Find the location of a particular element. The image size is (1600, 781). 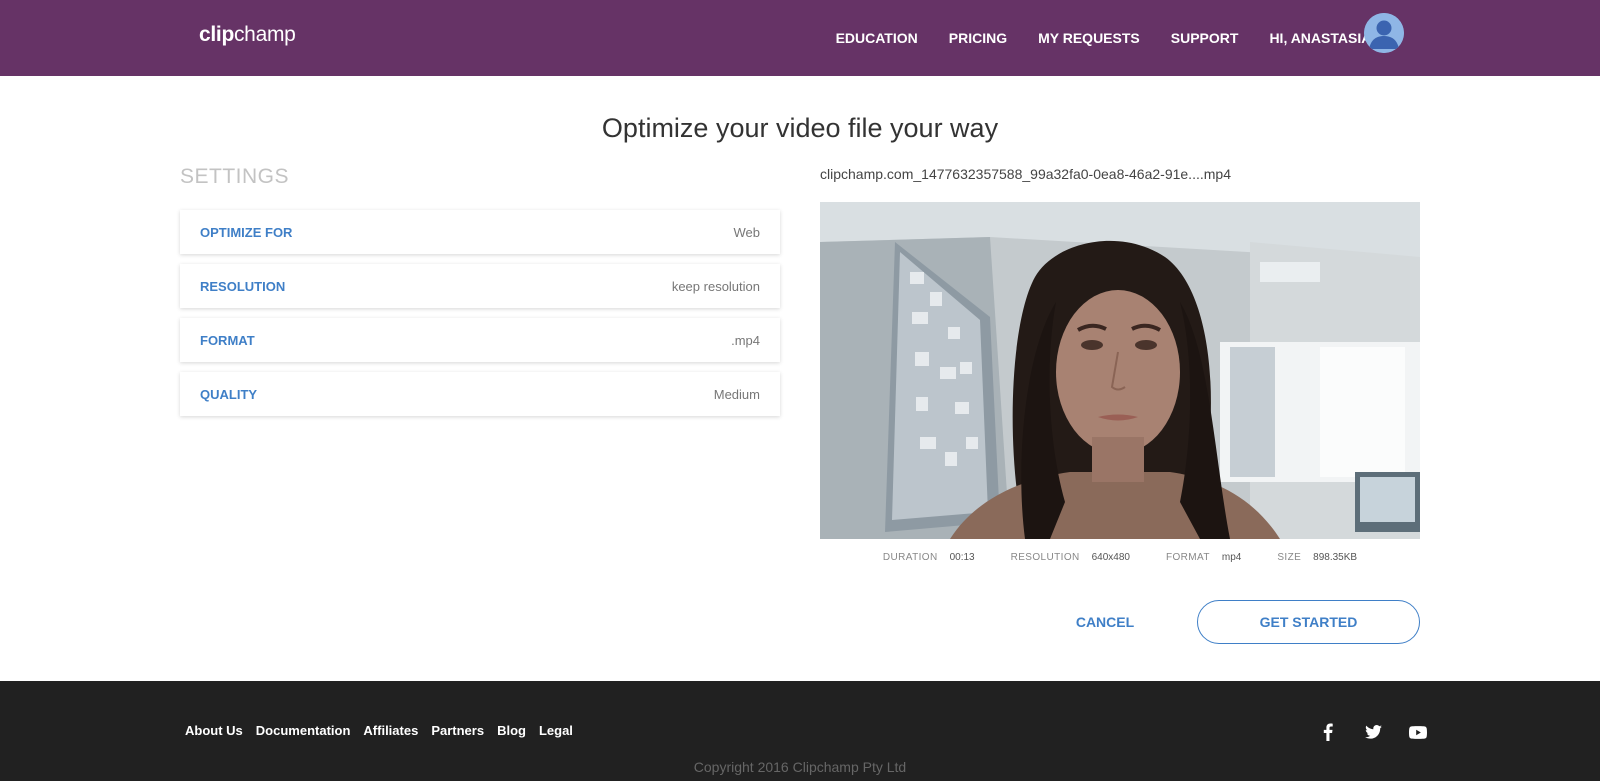

setting-label: RESOLUTION is located at coordinates (243, 286).